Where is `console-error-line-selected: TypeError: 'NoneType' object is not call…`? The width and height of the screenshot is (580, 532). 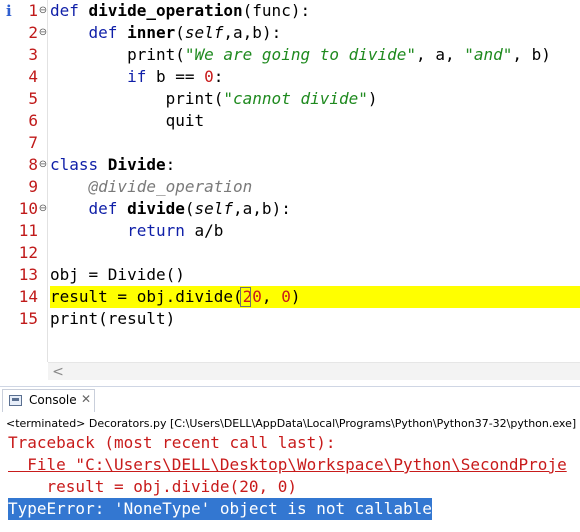
console-error-line-selected: TypeError: 'NoneType' object is not call… is located at coordinates (220, 509).